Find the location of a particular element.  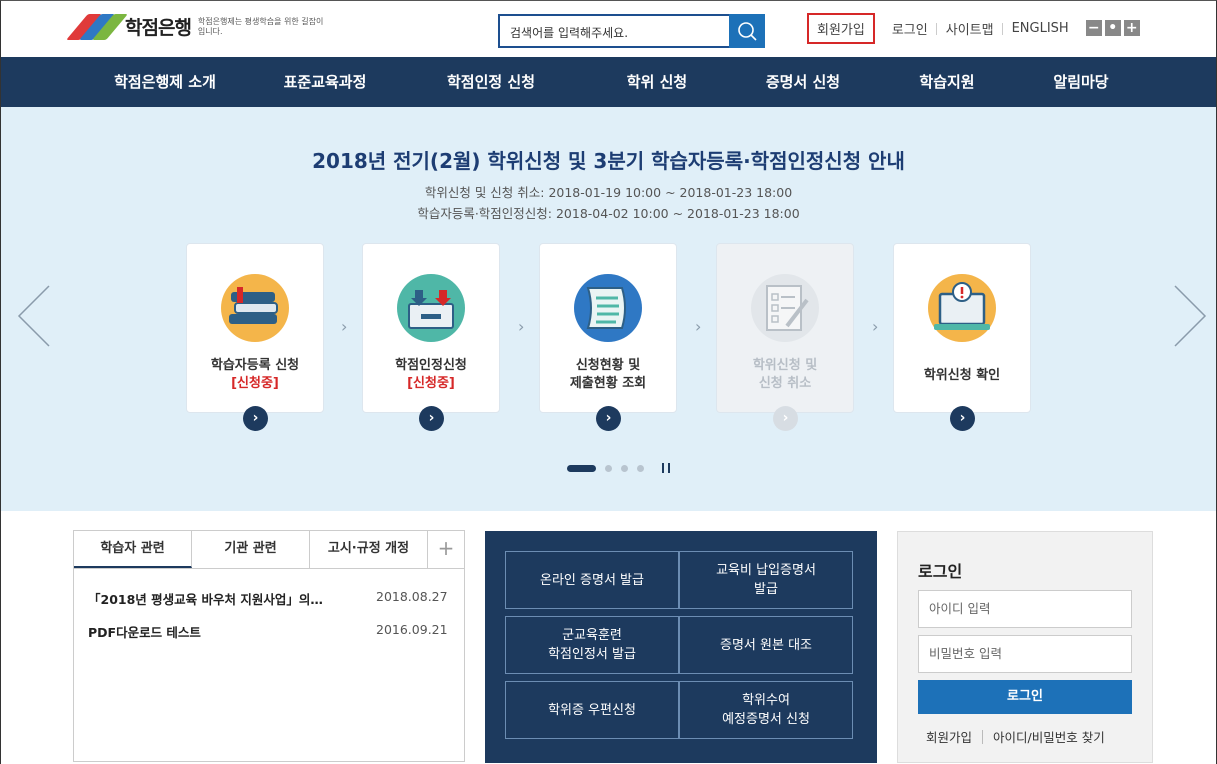

logo-mark-icon is located at coordinates (97, 26).